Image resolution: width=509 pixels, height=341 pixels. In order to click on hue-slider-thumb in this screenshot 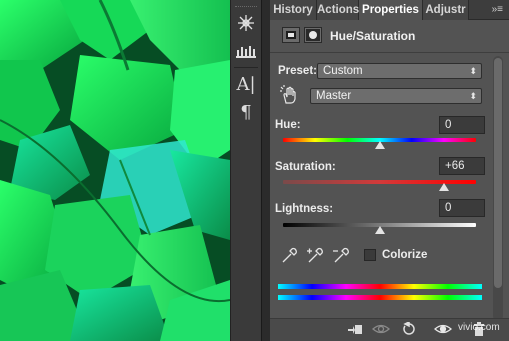, I will do `click(380, 145)`.